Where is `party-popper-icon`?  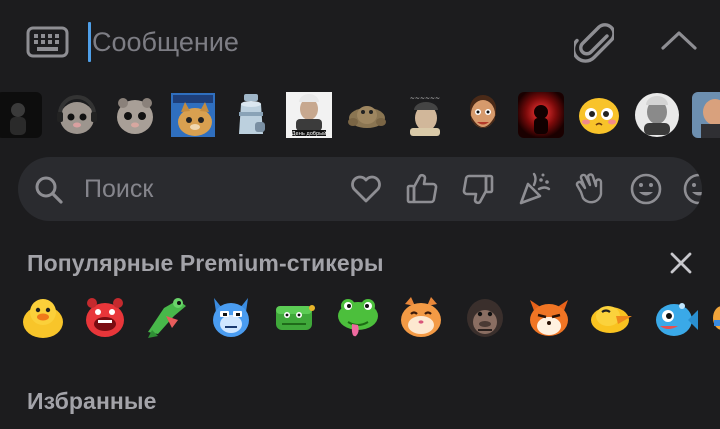
party-popper-icon is located at coordinates (534, 189).